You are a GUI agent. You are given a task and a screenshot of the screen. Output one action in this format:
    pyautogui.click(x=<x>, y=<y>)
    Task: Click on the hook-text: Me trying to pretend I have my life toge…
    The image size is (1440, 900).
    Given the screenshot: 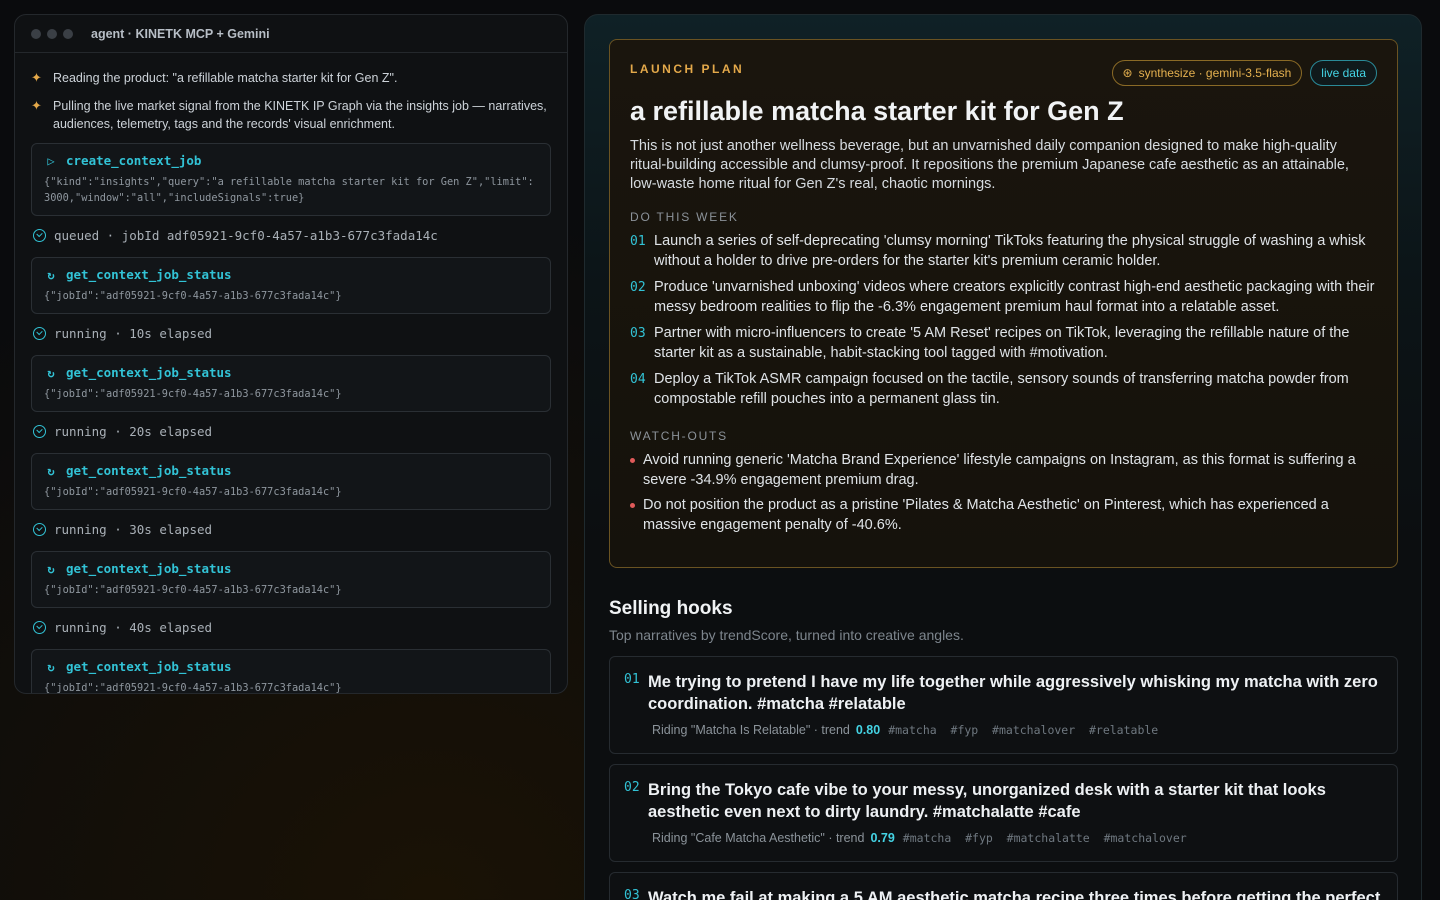 What is the action you would take?
    pyautogui.click(x=1013, y=693)
    